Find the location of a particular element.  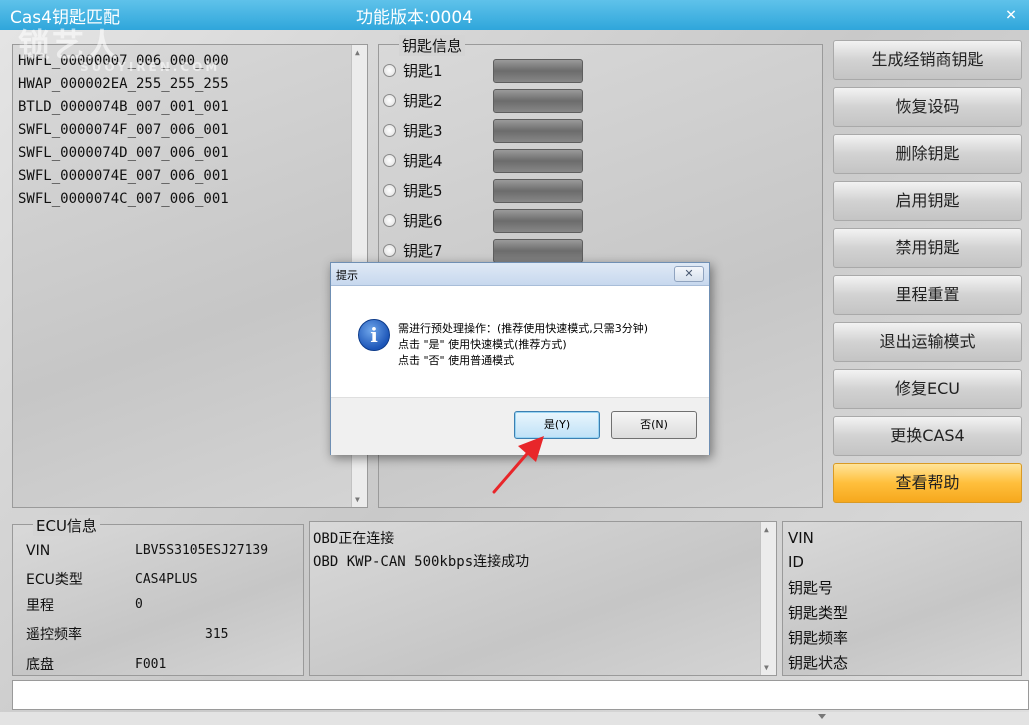

detail-label: ID is located at coordinates (796, 562).